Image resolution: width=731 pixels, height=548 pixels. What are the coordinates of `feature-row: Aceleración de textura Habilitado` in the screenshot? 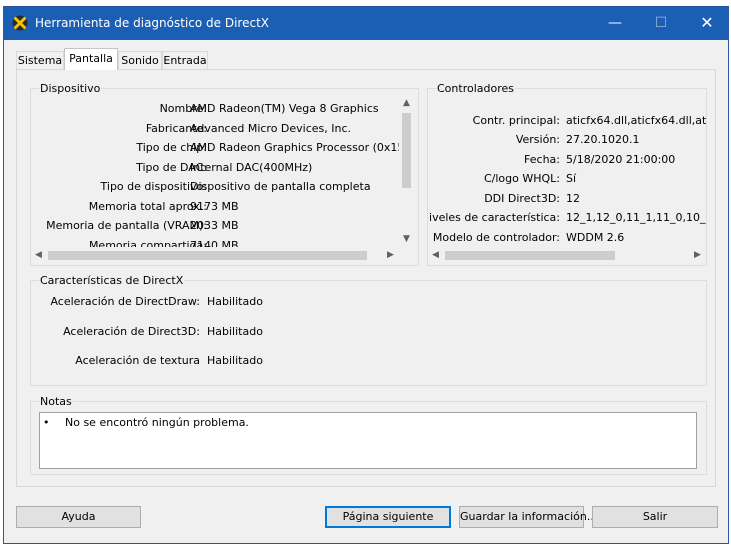 It's located at (231, 362).